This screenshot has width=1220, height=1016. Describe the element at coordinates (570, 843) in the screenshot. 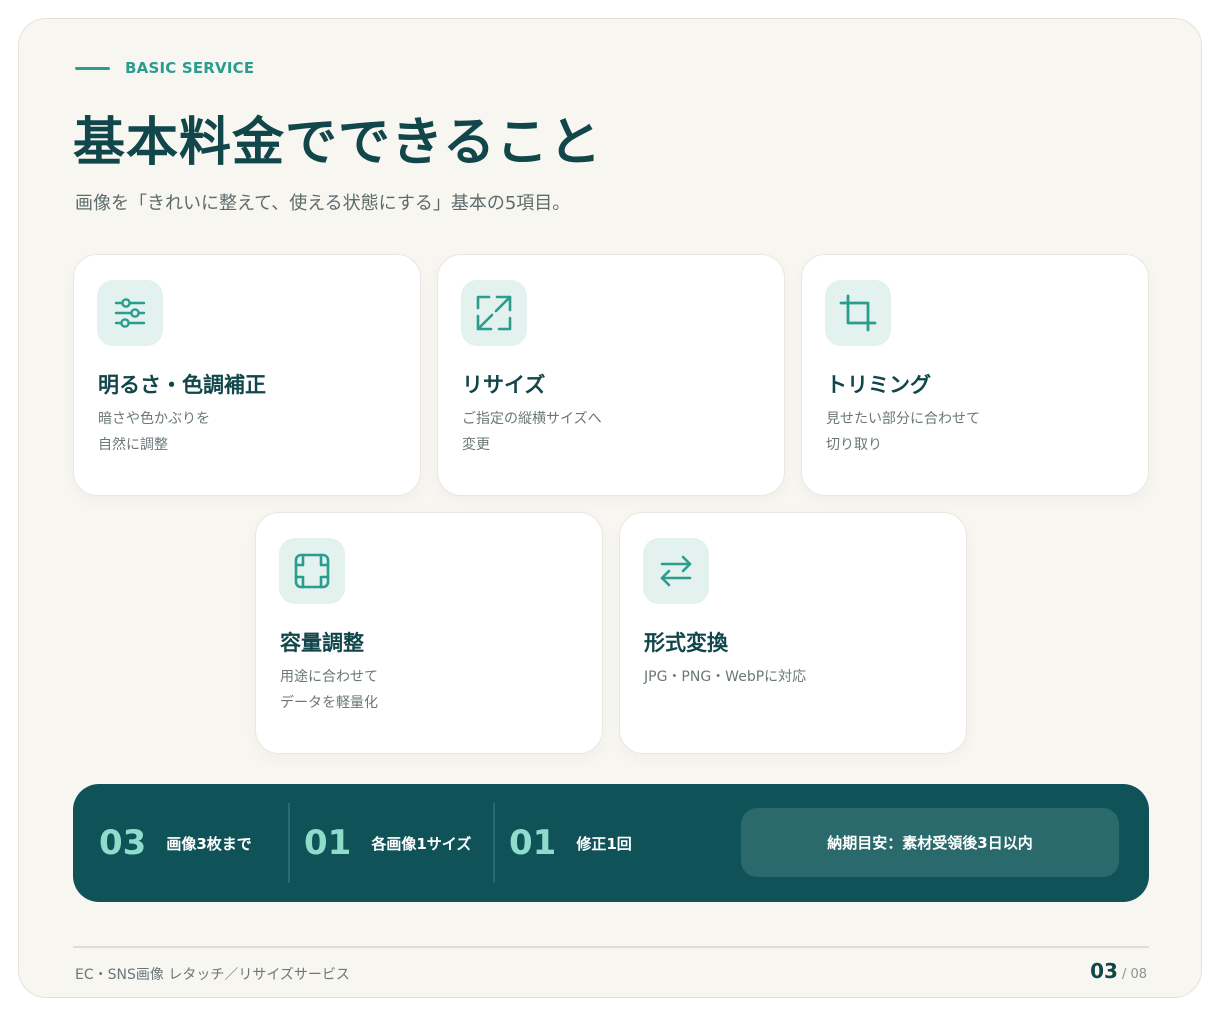

I see `stat-revisions: 01 修正1回` at that location.